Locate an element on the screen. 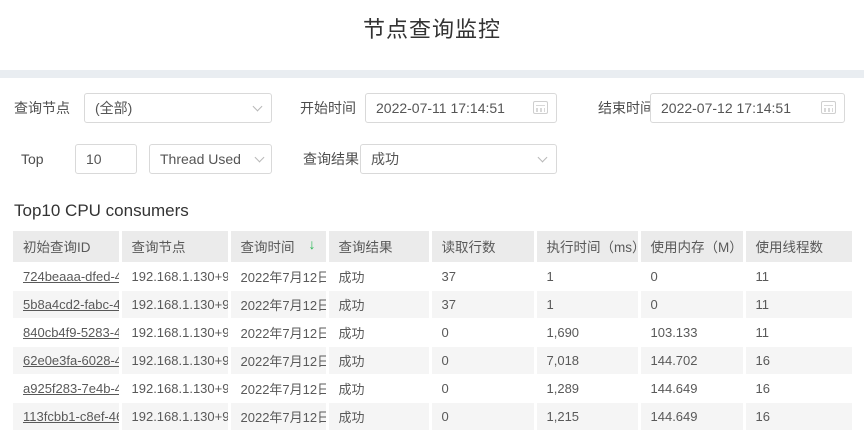 The height and width of the screenshot is (431, 864). column-header-label: 使用线程数 is located at coordinates (789, 248).